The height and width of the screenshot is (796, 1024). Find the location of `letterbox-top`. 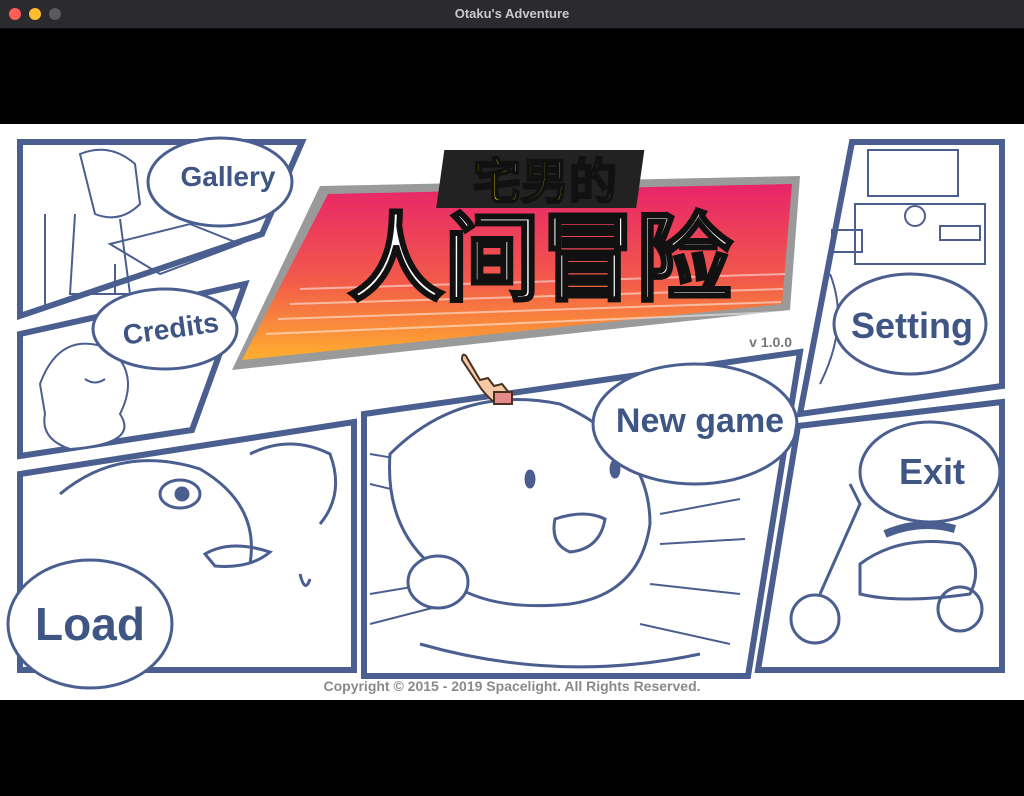

letterbox-top is located at coordinates (512, 76).